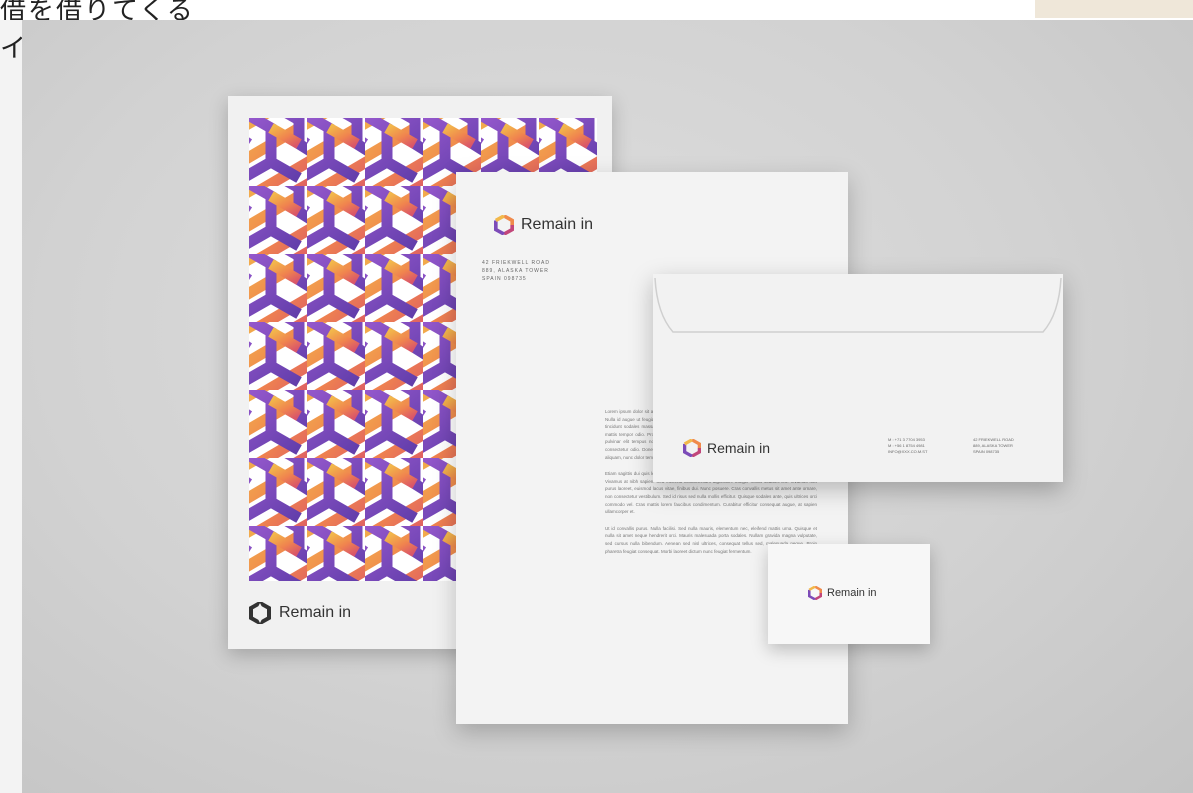  I want to click on envelope-brand: Remain in, so click(726, 448).